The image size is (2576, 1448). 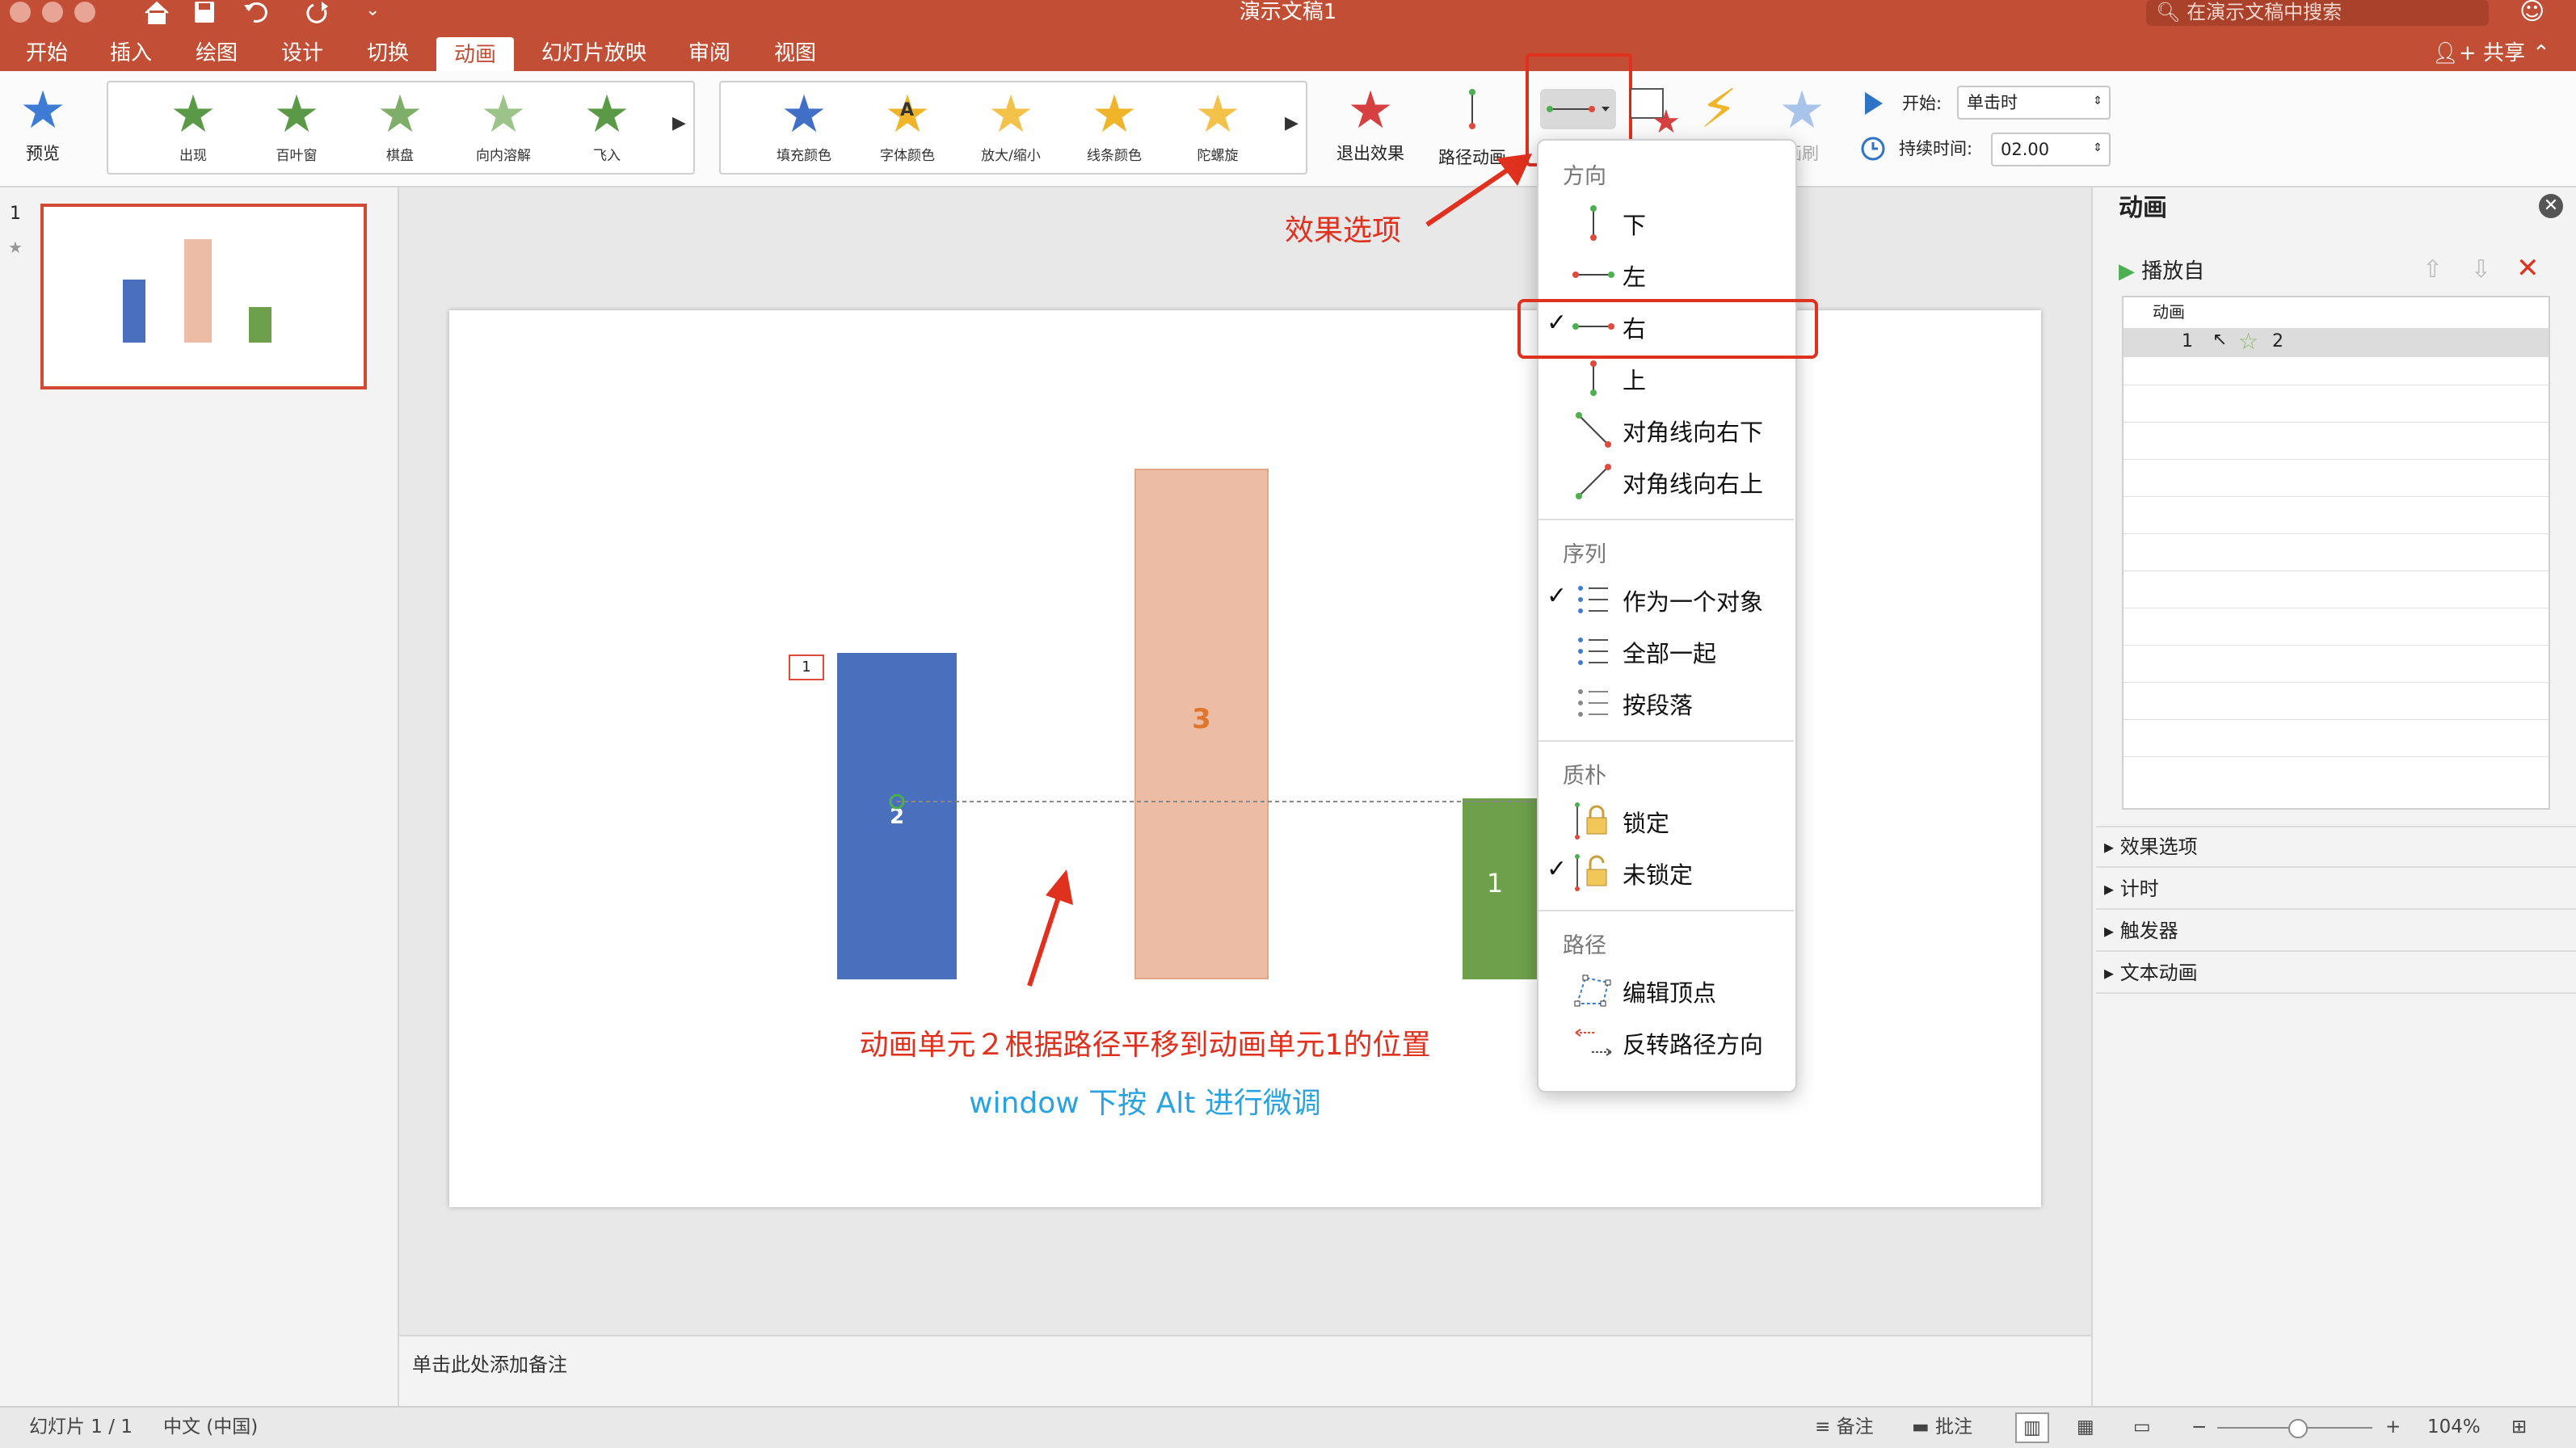 I want to click on animation-list: 动画 1 ↖ ☆ 2, so click(x=2336, y=553).